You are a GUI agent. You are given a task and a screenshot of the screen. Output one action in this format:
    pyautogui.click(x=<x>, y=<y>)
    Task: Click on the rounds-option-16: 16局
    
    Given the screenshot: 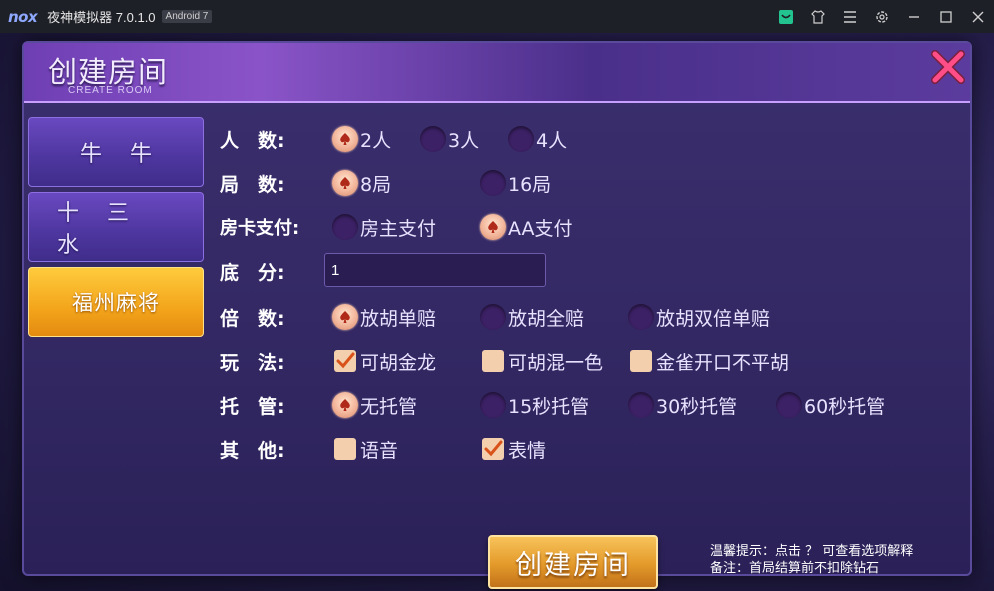 What is the action you would take?
    pyautogui.click(x=515, y=183)
    